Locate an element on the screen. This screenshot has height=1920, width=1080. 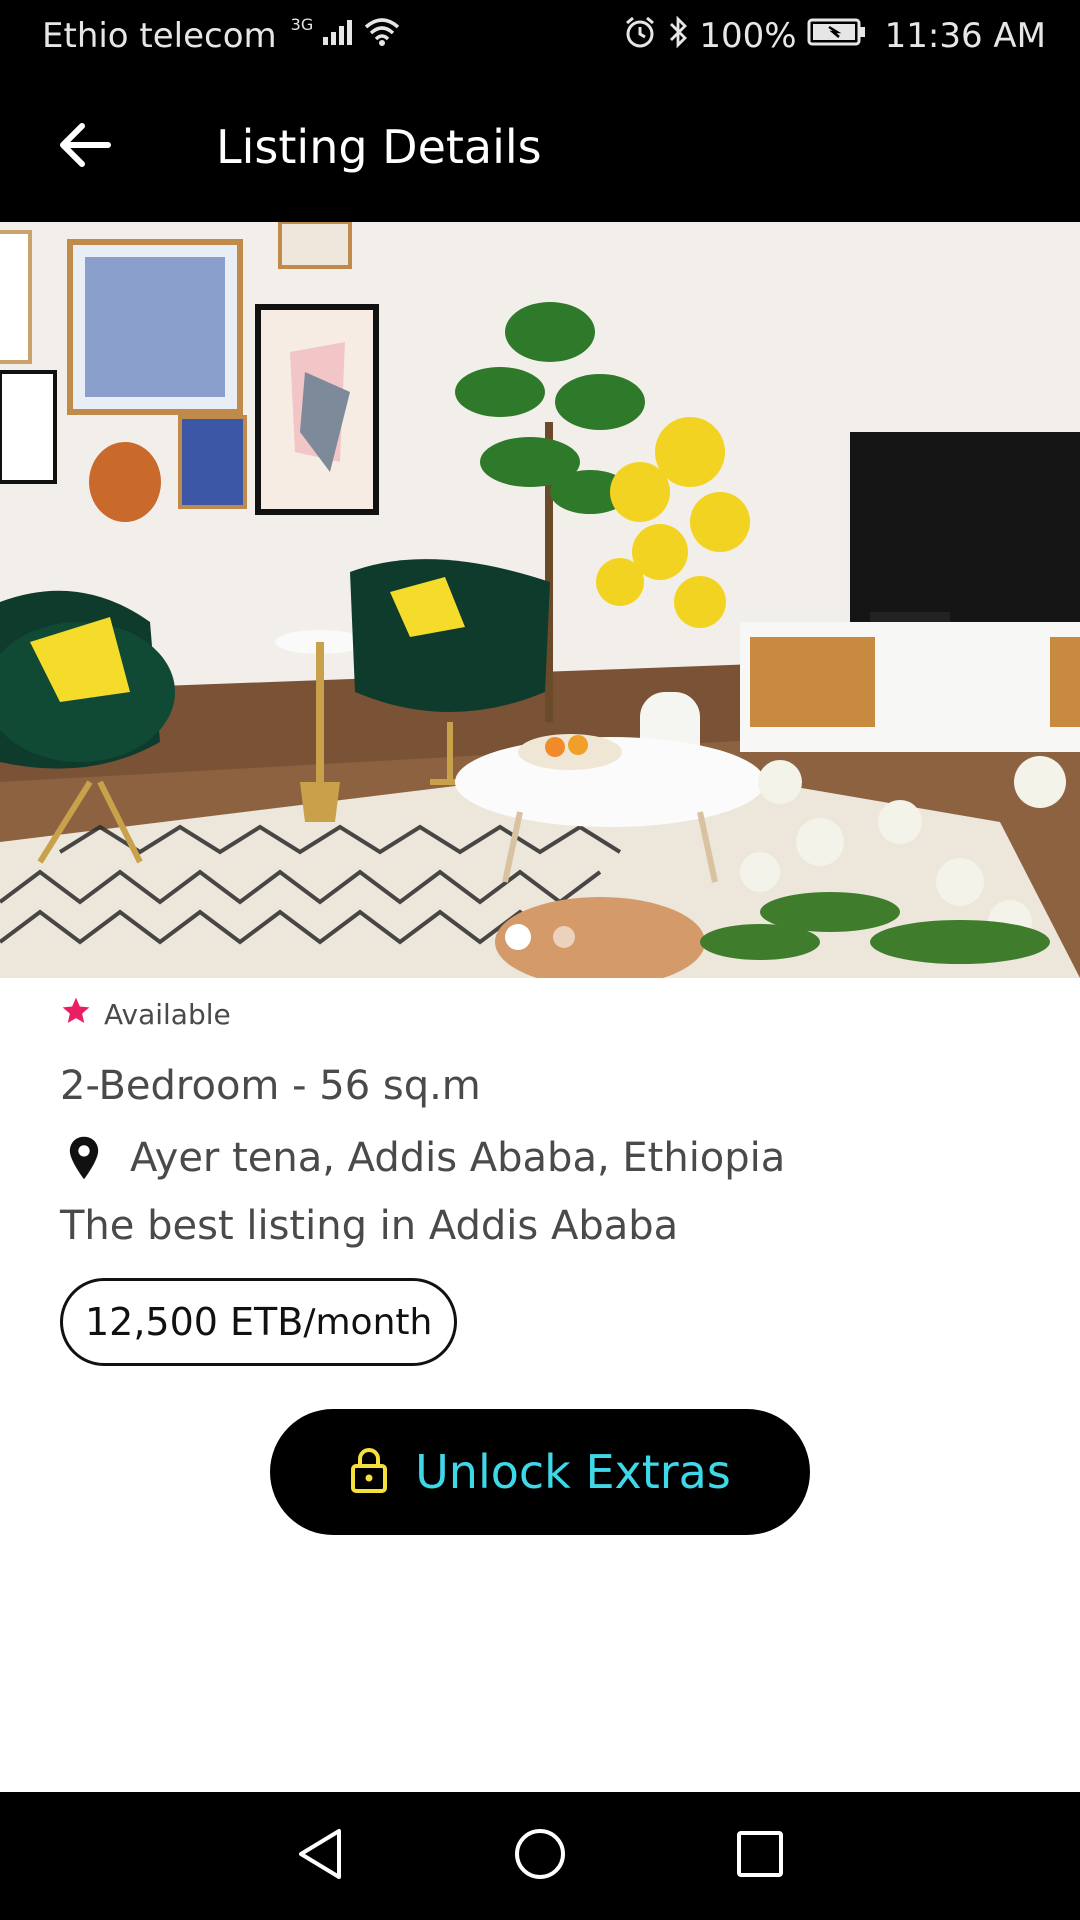
price-period: /month is located at coordinates (368, 1322).